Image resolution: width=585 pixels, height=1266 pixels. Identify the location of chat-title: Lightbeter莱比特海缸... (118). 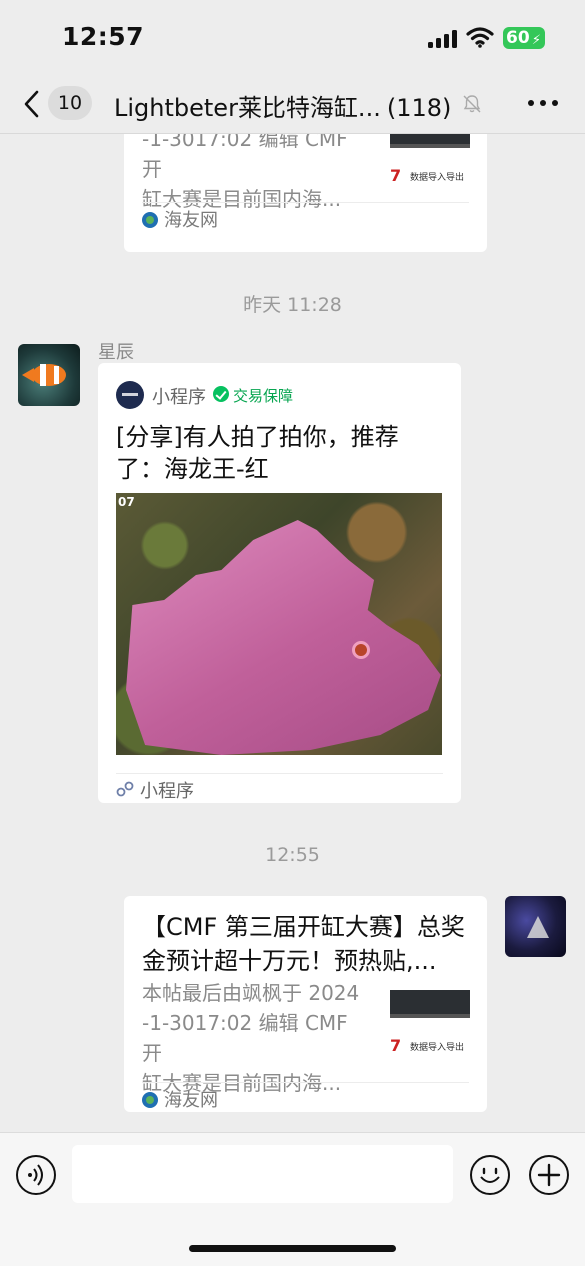
(282, 105).